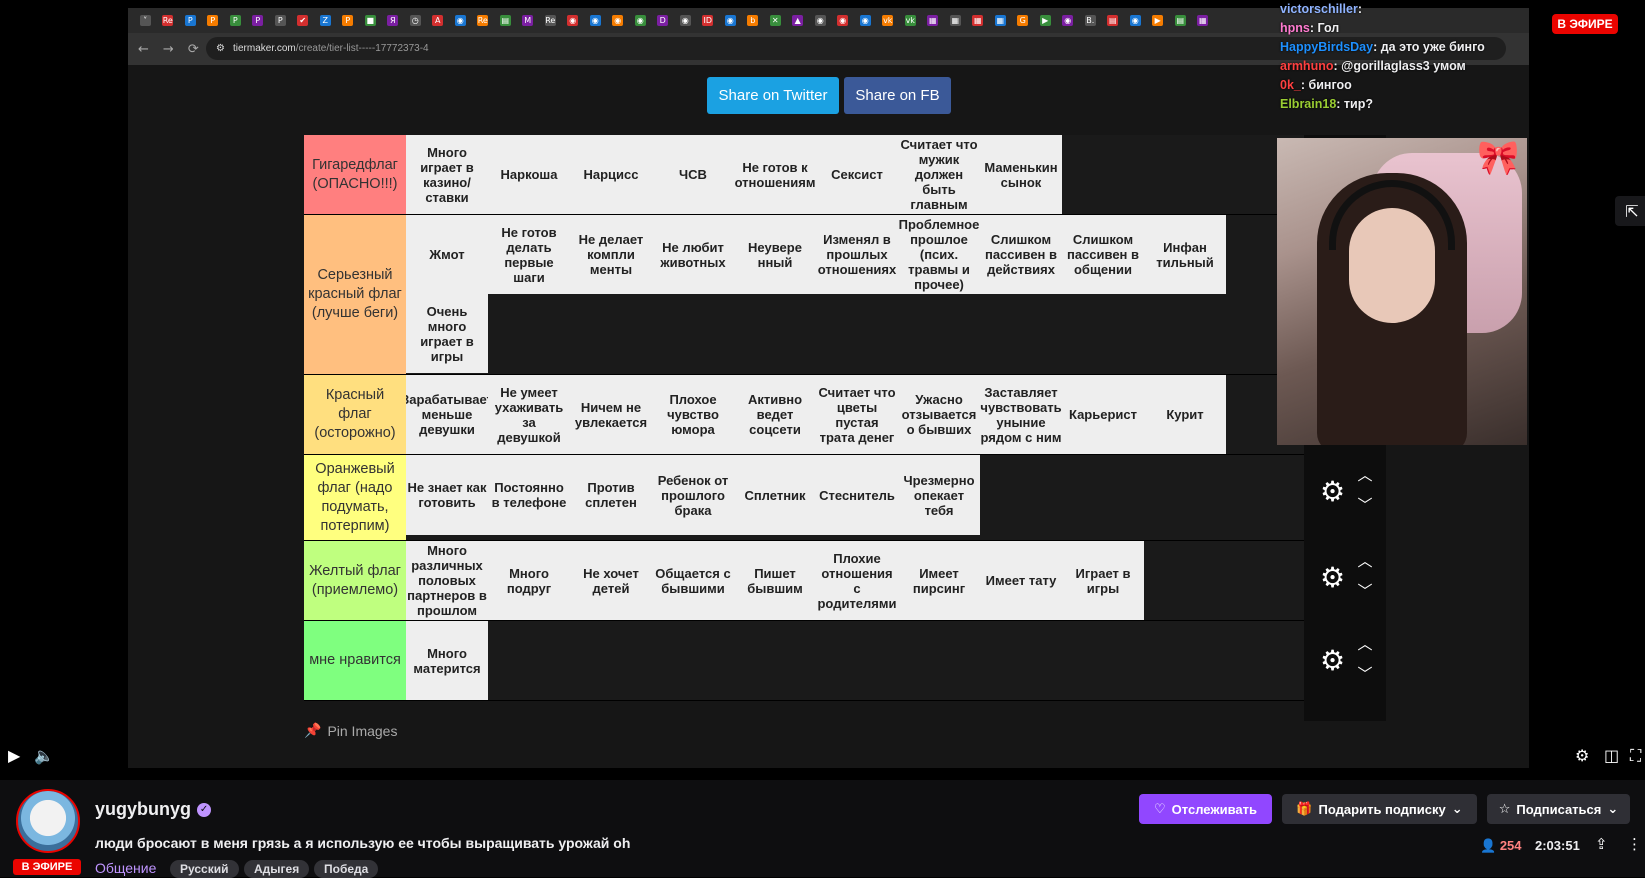  Describe the element at coordinates (1021, 580) in the screenshot. I see `tier-item: Имеет тату` at that location.